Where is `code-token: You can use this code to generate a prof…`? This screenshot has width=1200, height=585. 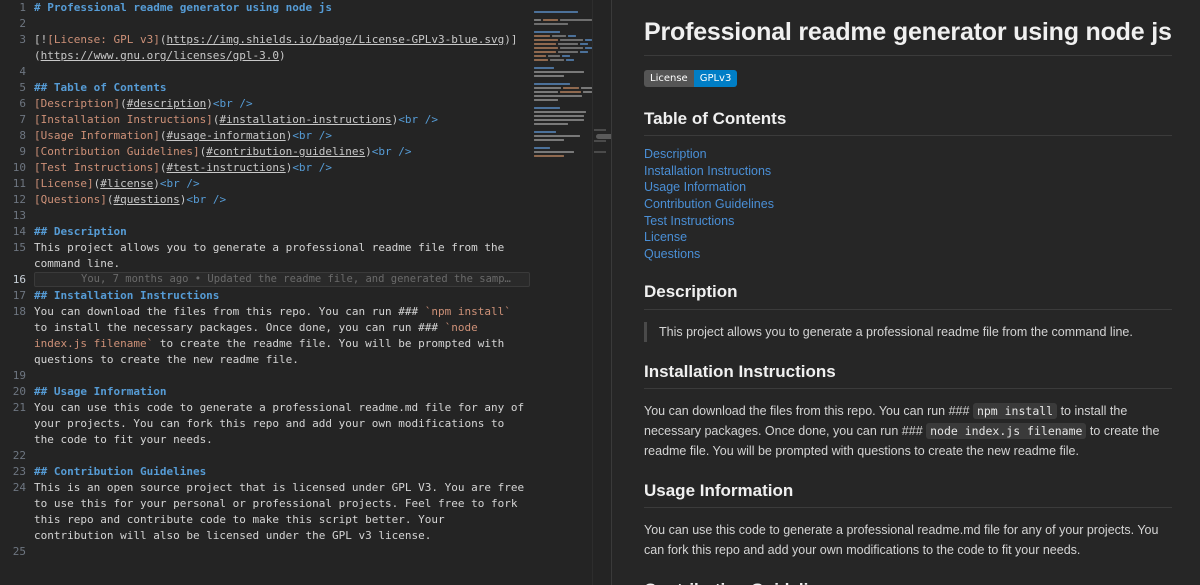
code-token: You can use this code to generate a prof… is located at coordinates (279, 423).